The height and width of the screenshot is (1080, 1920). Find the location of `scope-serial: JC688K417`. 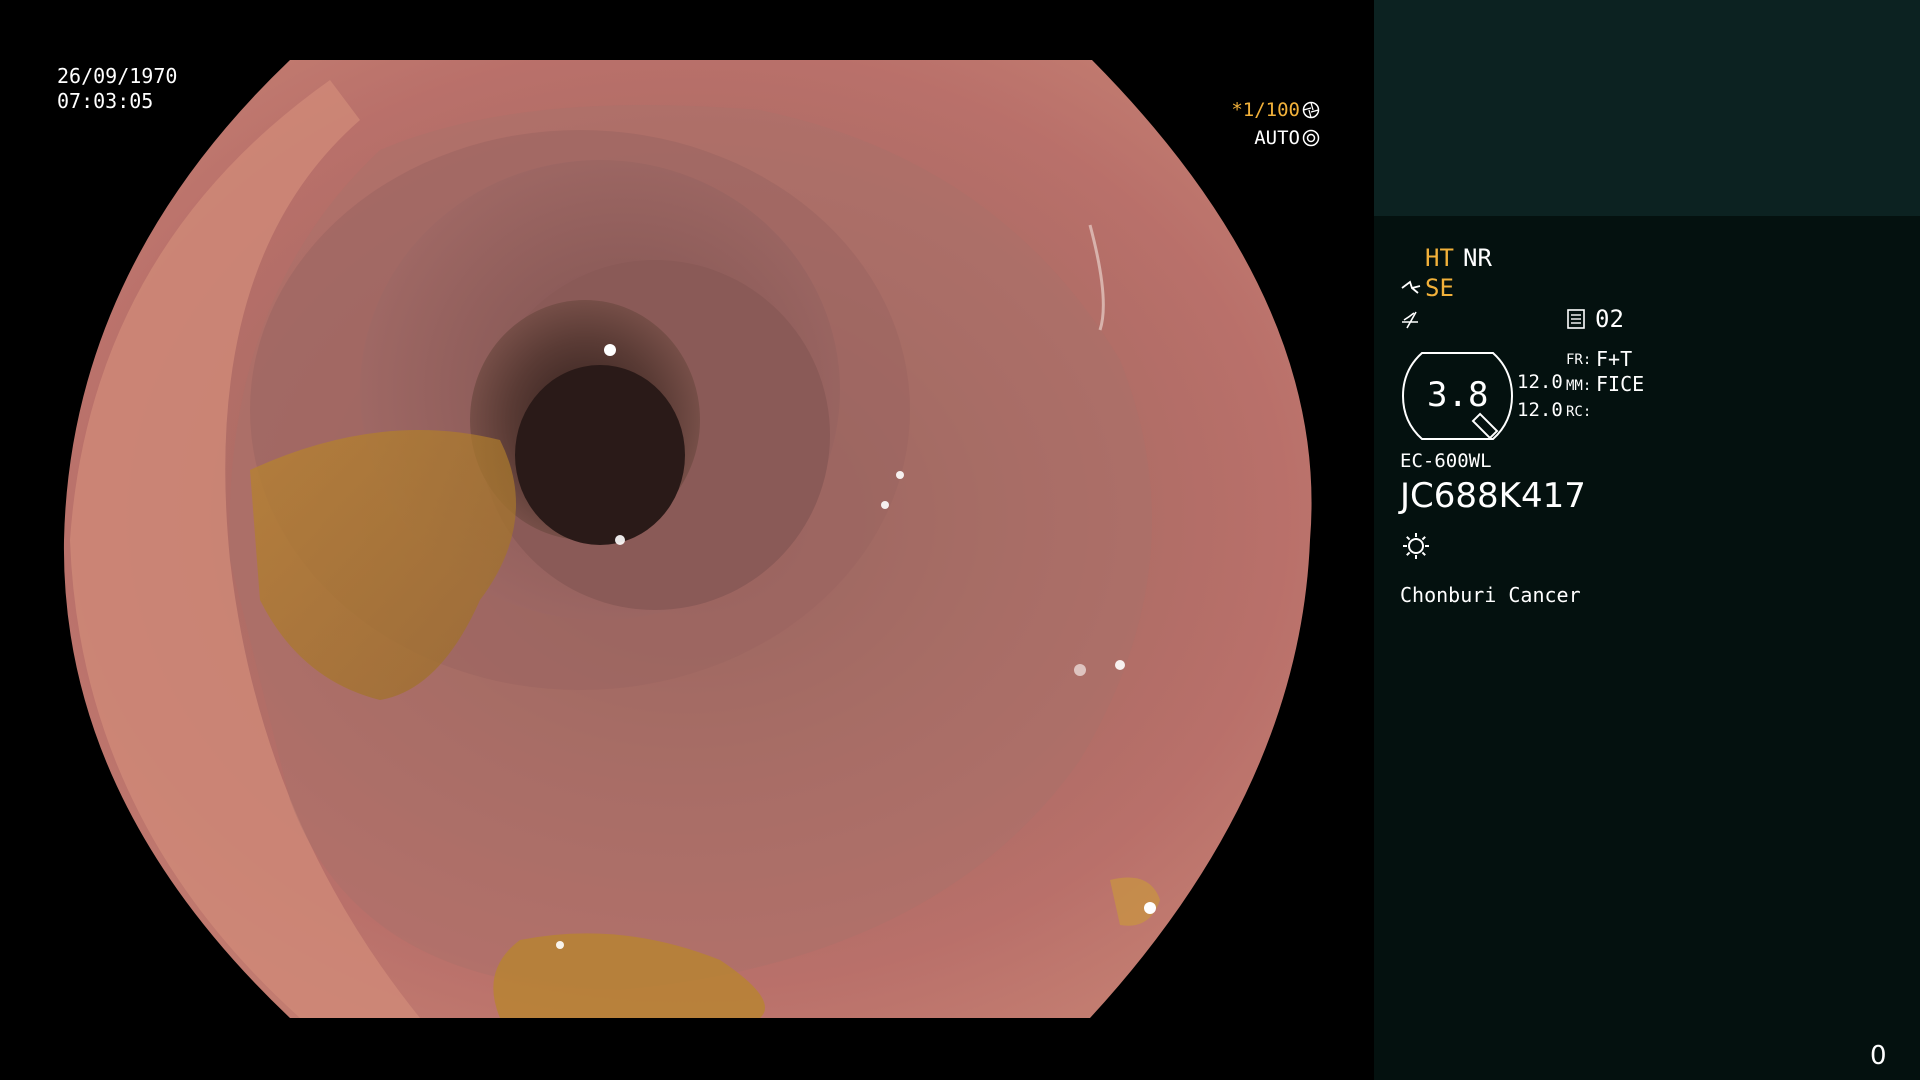

scope-serial: JC688K417 is located at coordinates (1493, 496).